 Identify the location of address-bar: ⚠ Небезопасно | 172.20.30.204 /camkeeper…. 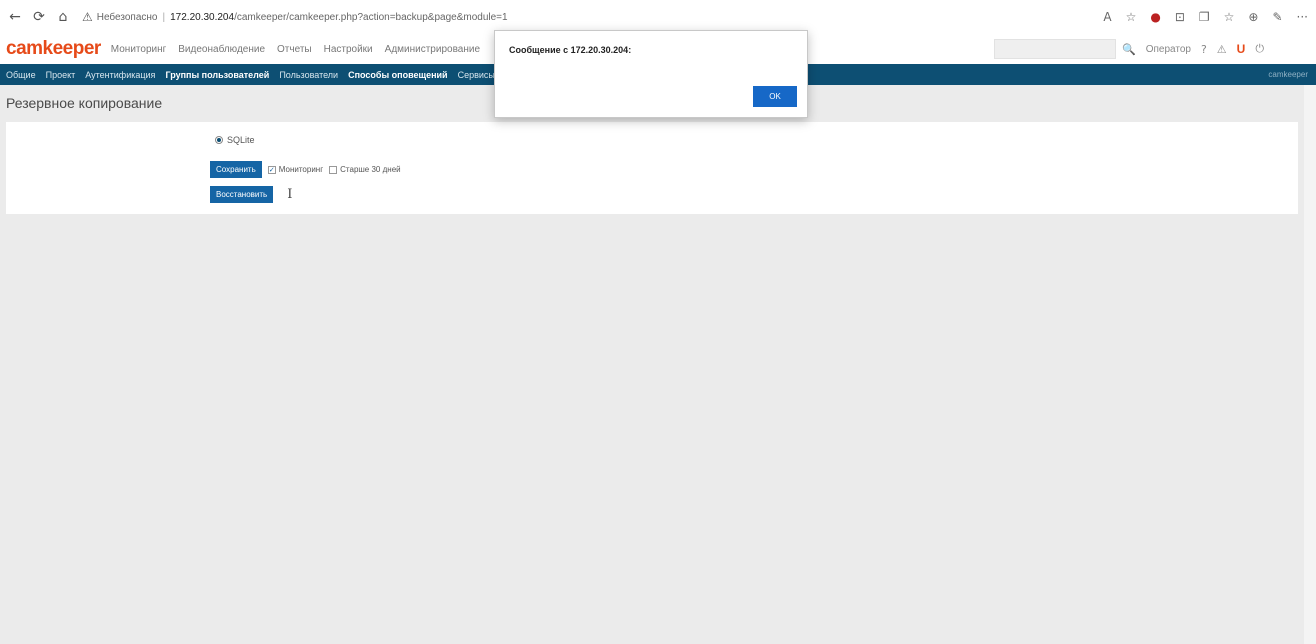
(295, 17).